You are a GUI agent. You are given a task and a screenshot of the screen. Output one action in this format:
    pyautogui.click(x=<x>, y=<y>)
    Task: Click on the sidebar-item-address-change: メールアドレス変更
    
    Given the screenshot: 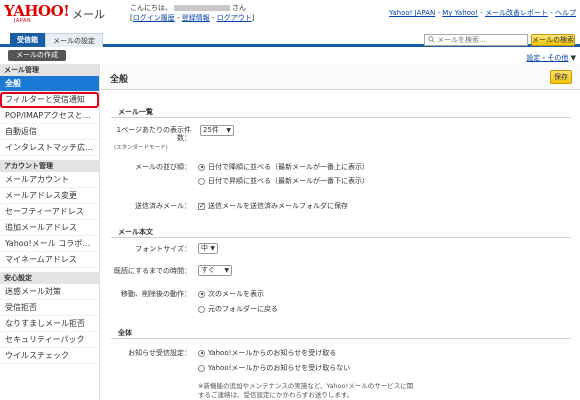 What is the action you would take?
    pyautogui.click(x=49, y=196)
    